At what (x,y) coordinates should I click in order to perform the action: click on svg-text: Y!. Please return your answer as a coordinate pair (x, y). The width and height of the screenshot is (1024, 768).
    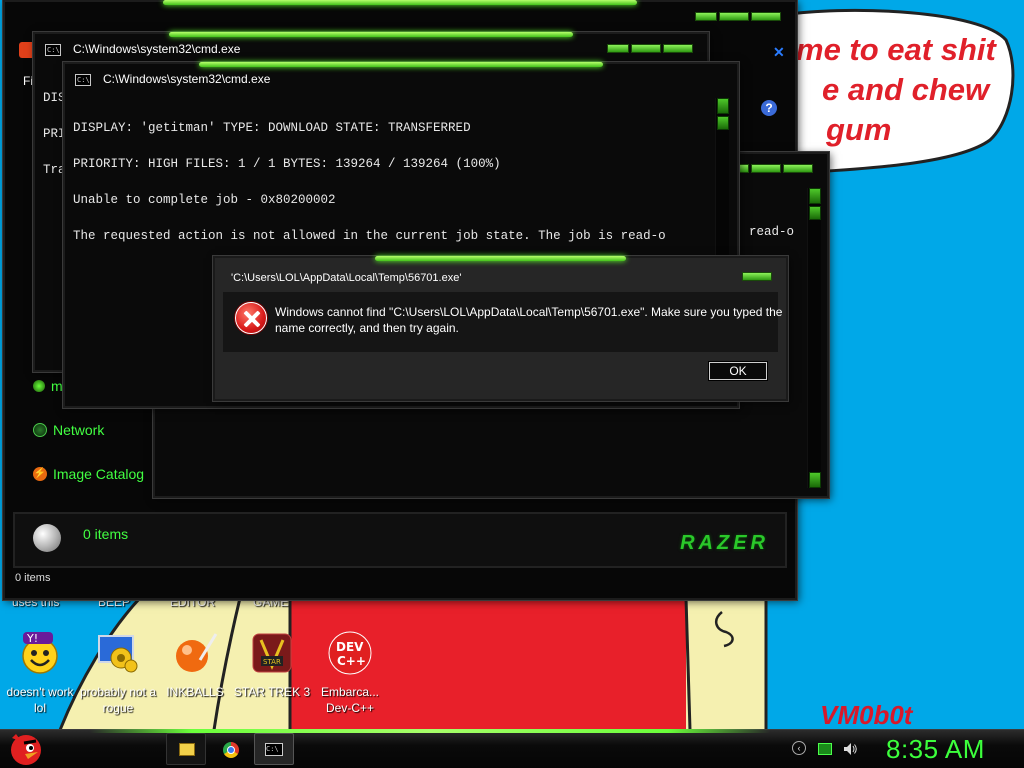
    Looking at the image, I should click on (32, 638).